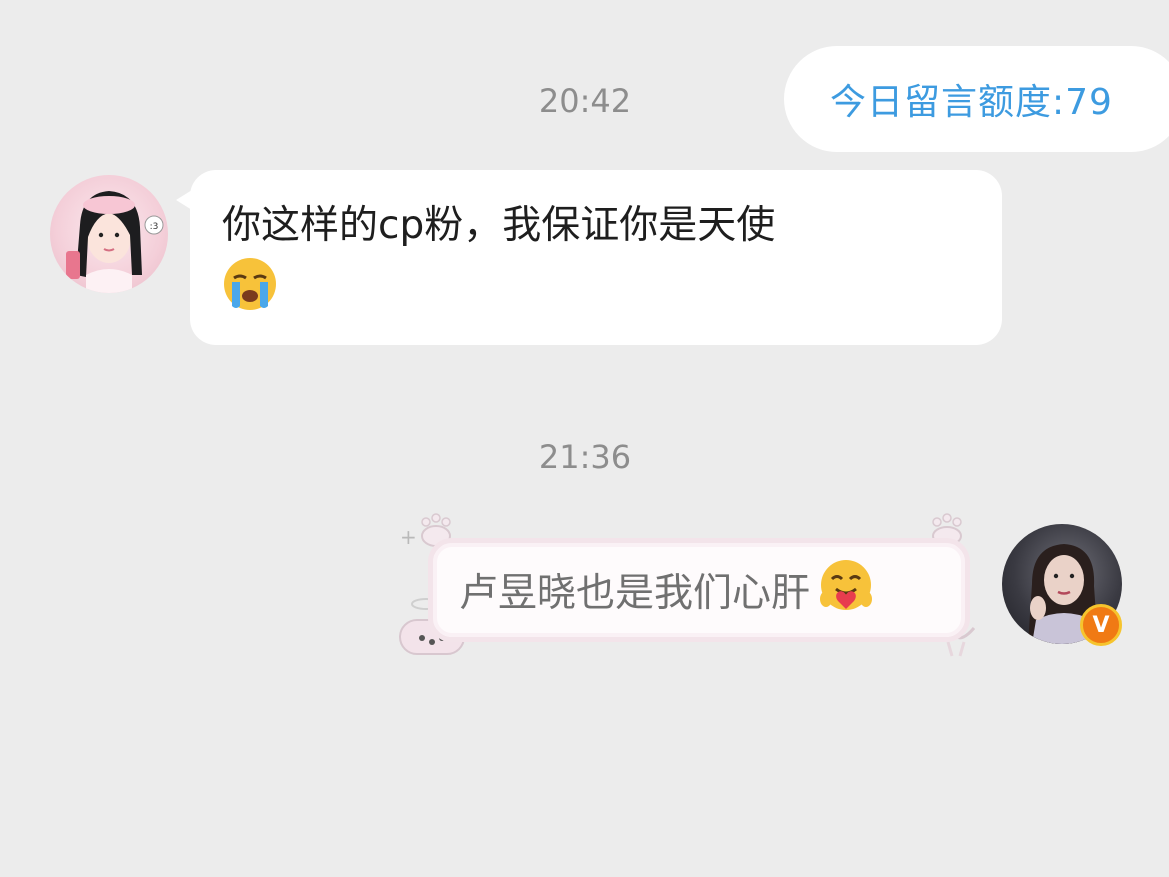  What do you see at coordinates (115, 242) in the screenshot?
I see `avatar-portrait-icon: :3` at bounding box center [115, 242].